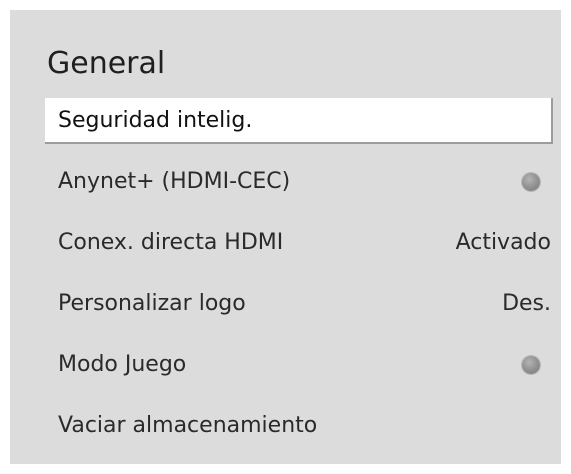  Describe the element at coordinates (171, 242) in the screenshot. I see `menu-item-label: Conex. directa HDMI` at that location.